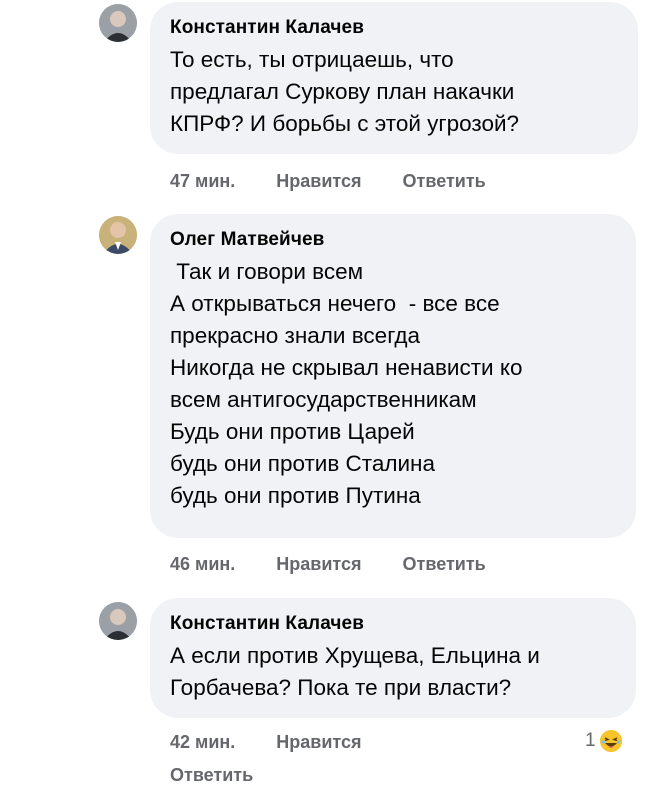 Image resolution: width=657 pixels, height=800 pixels. What do you see at coordinates (303, 463) in the screenshot?
I see `comment-text-line: будь они против Сталина` at bounding box center [303, 463].